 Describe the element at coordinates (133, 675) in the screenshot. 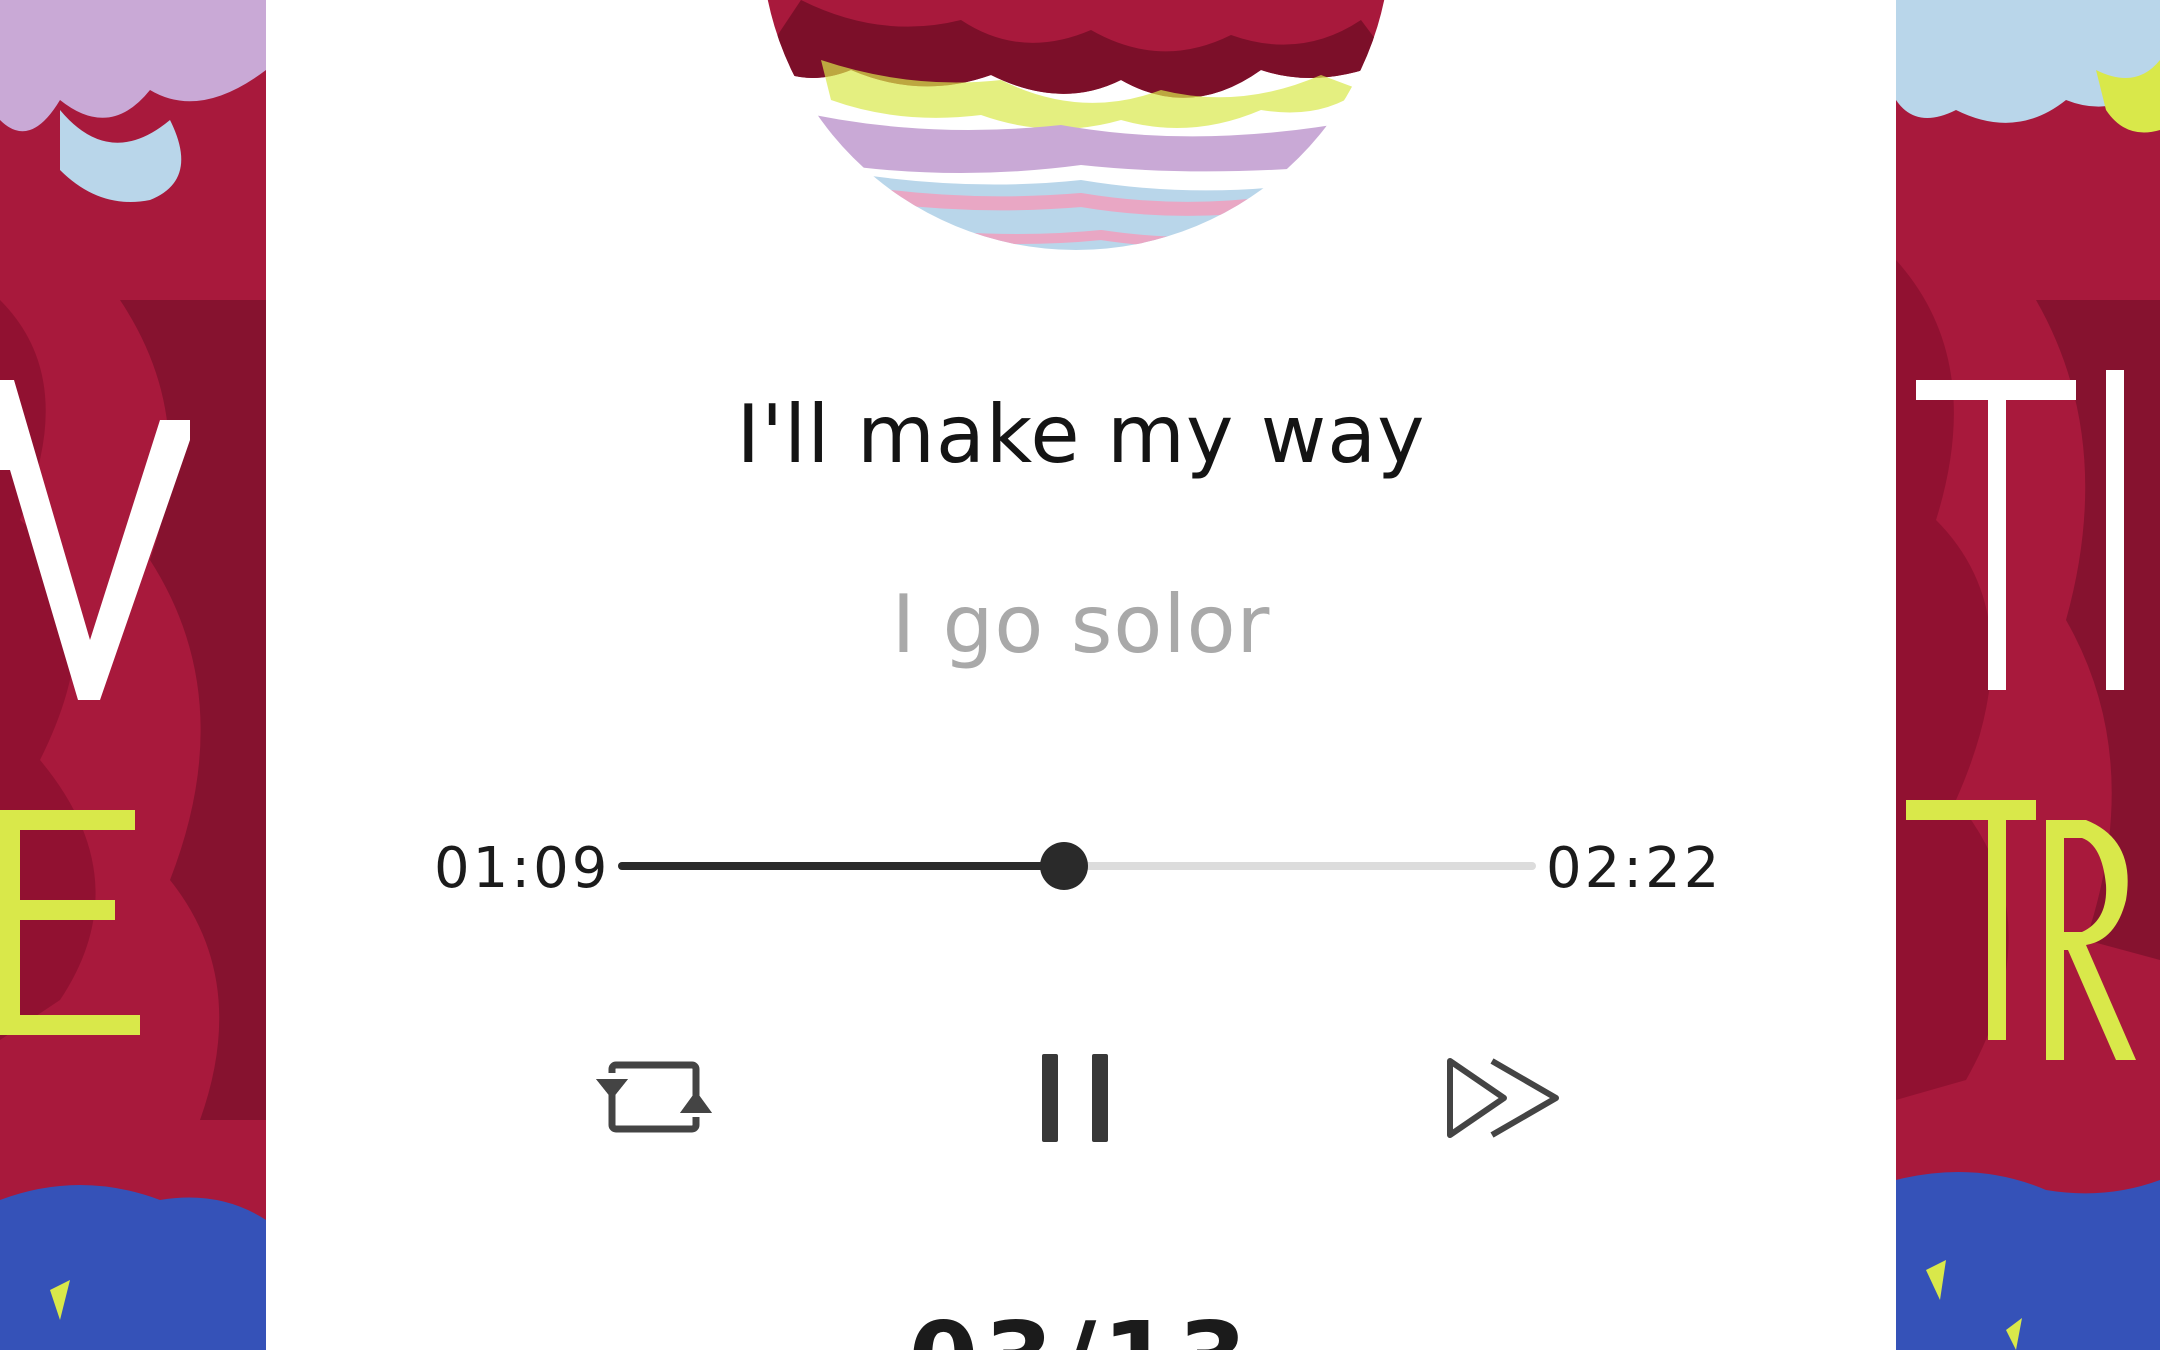

I see `album-art-background-left` at that location.